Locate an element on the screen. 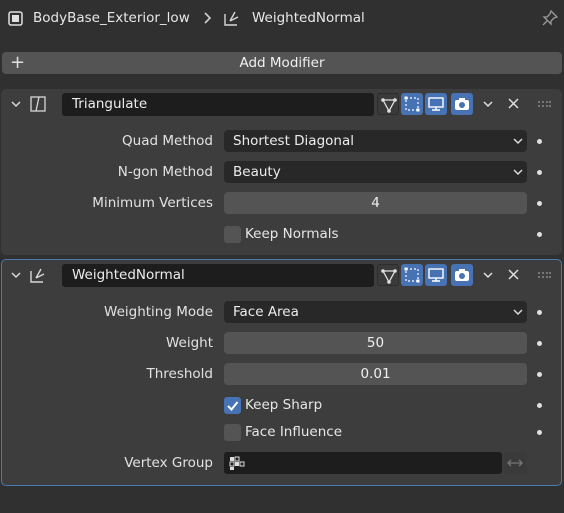 Image resolution: width=564 pixels, height=513 pixels. weighting-mode-value: Face Area is located at coordinates (266, 312).